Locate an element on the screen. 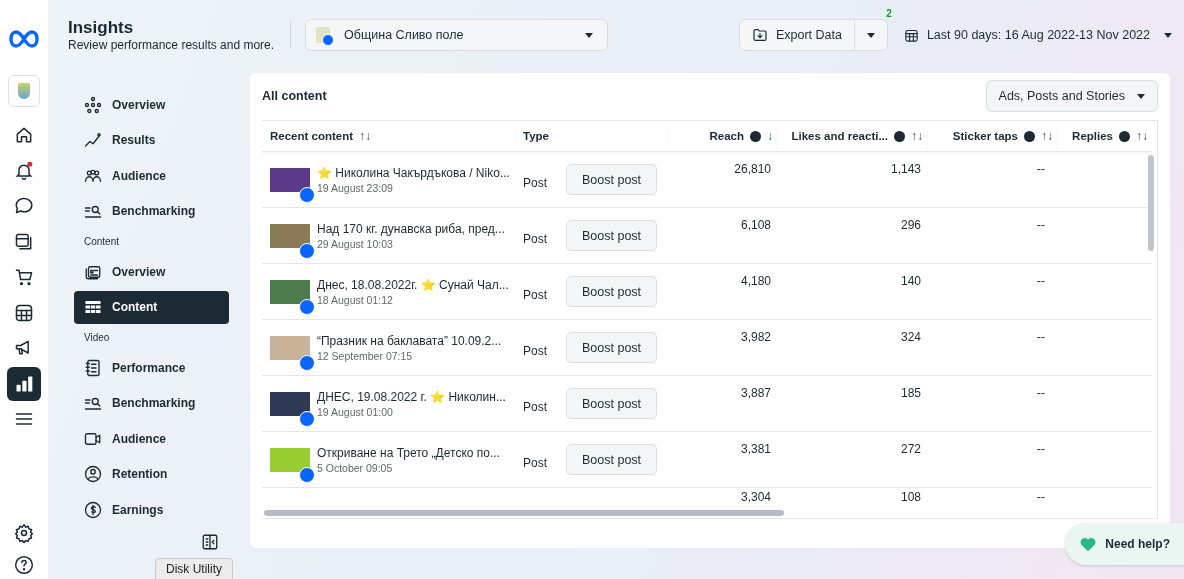 This screenshot has width=1184, height=579. reach-cell: 4,180 is located at coordinates (755, 281).